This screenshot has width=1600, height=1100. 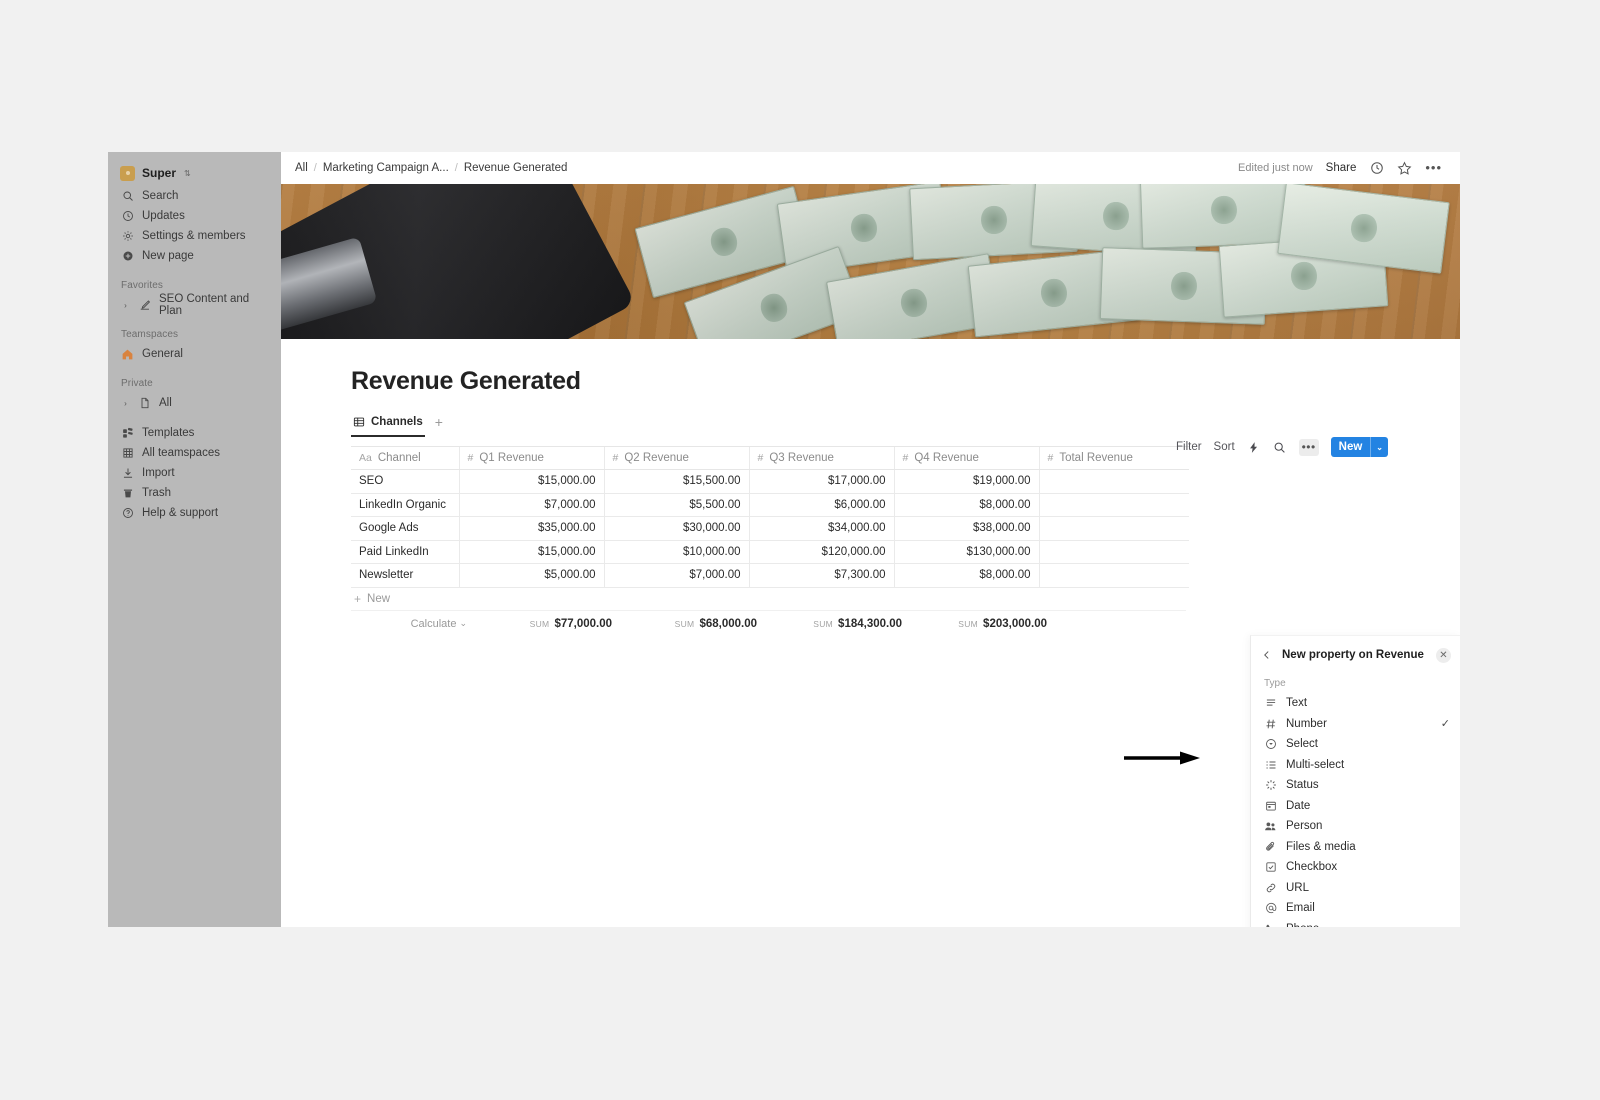 What do you see at coordinates (405, 528) in the screenshot?
I see `cell-channel: Google Ads` at bounding box center [405, 528].